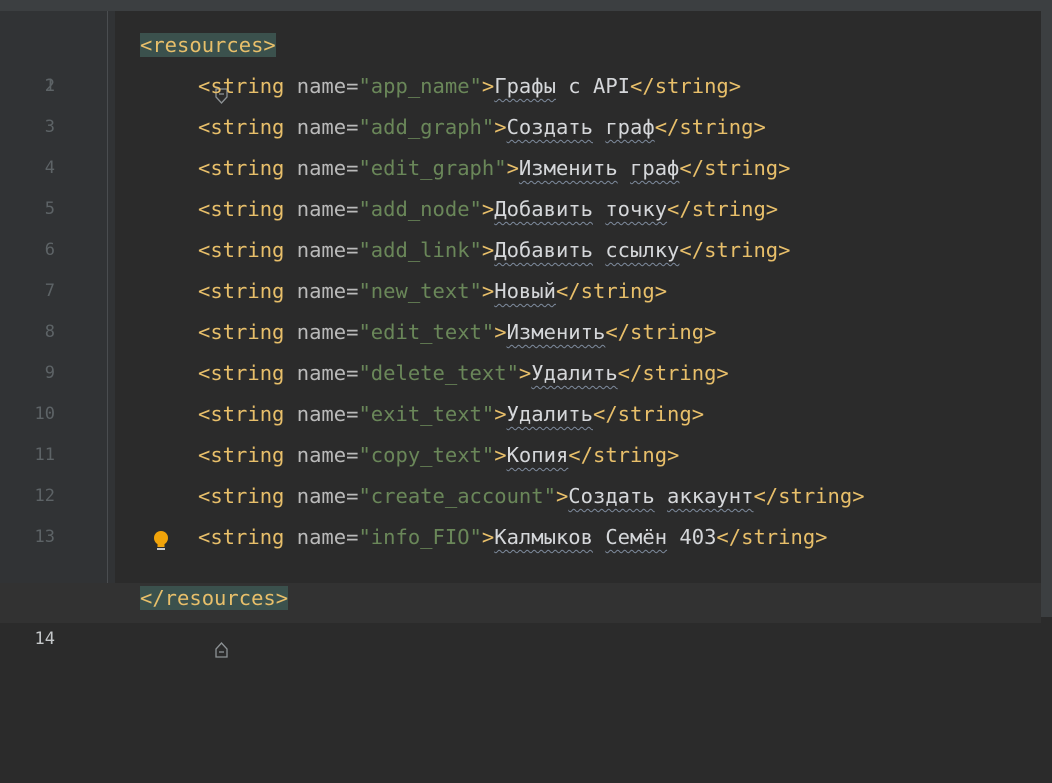 The image size is (1052, 783). Describe the element at coordinates (520, 64) in the screenshot. I see `code-line: 1 <resources>` at that location.